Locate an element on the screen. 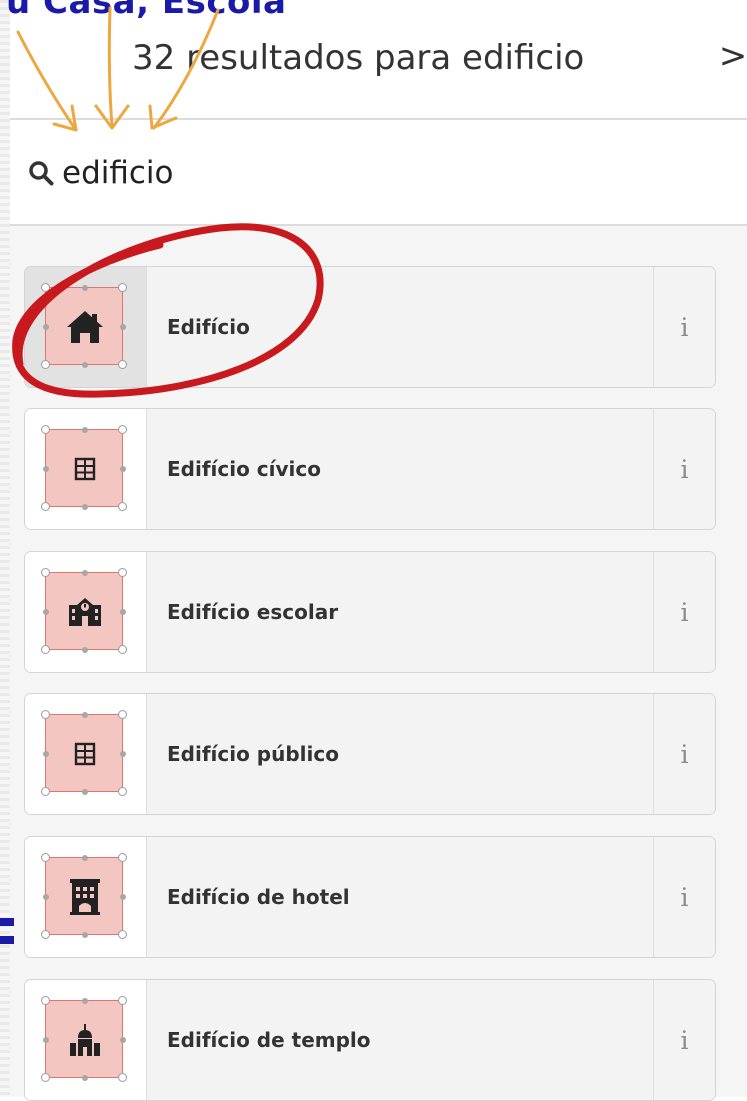 The image size is (747, 1101). hotel-icon is located at coordinates (85, 897).